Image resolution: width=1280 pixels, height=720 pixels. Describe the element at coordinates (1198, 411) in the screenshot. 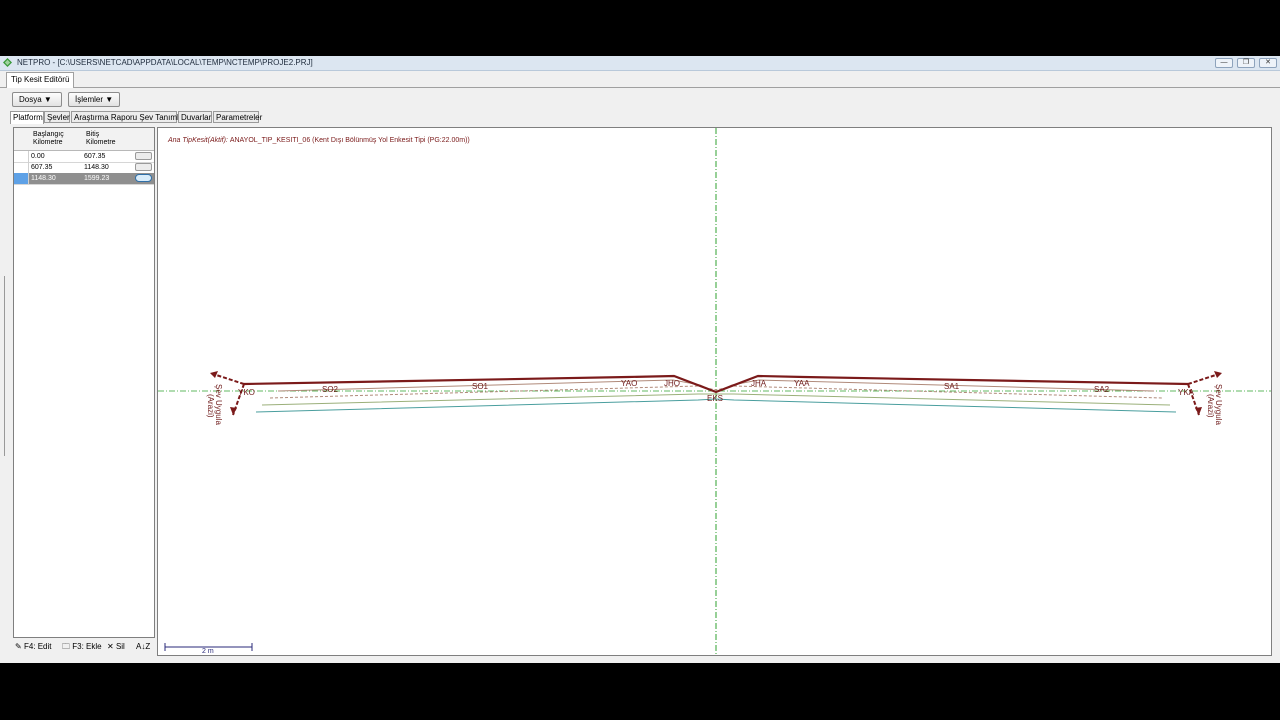

I see `right-slope-down-arrow-icon` at that location.